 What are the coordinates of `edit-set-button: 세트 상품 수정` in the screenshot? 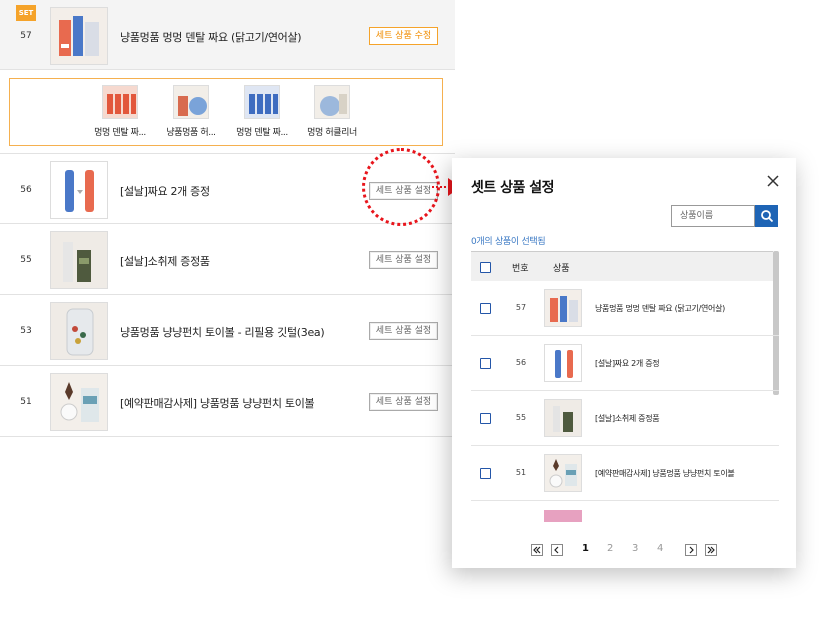 It's located at (403, 36).